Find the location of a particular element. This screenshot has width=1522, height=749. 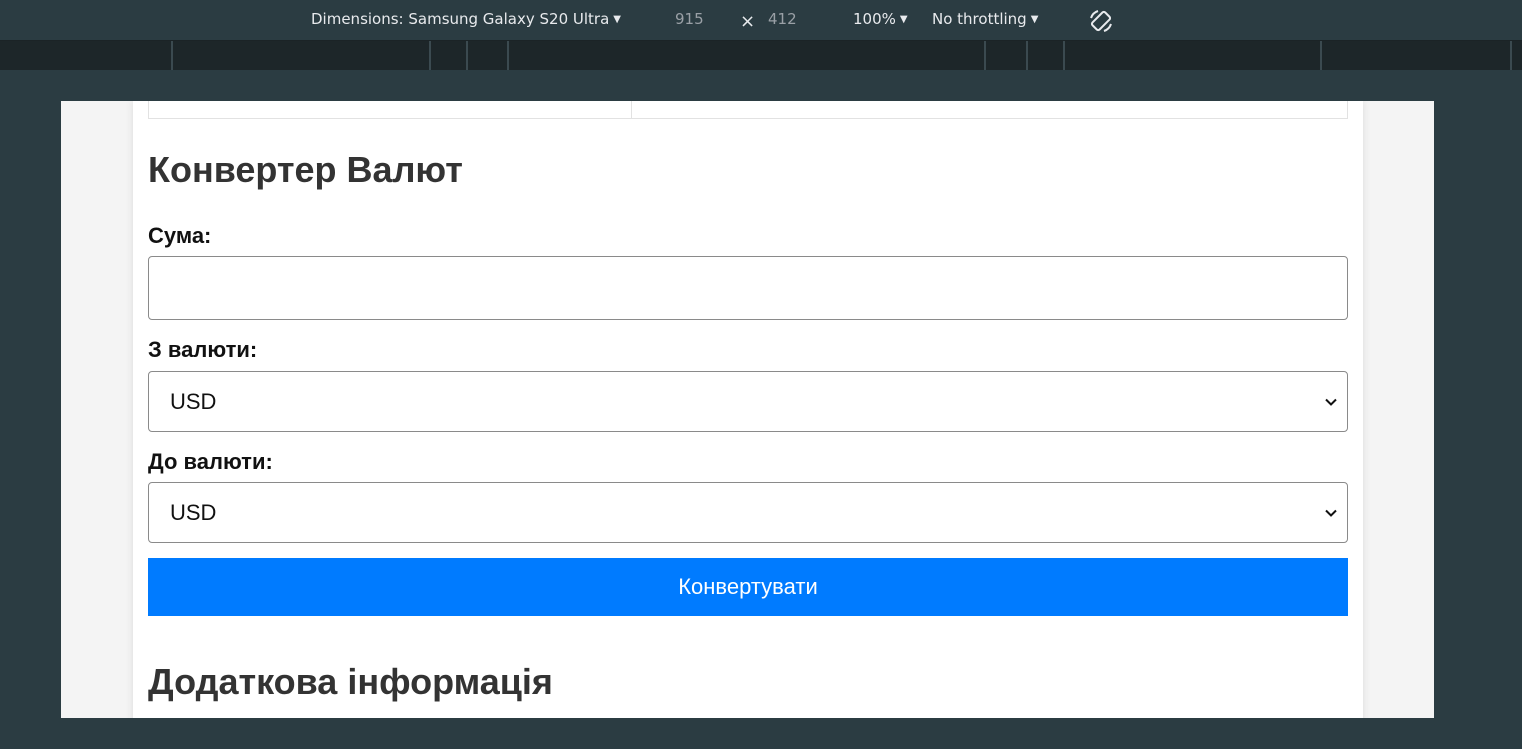

amount-input is located at coordinates (748, 288).